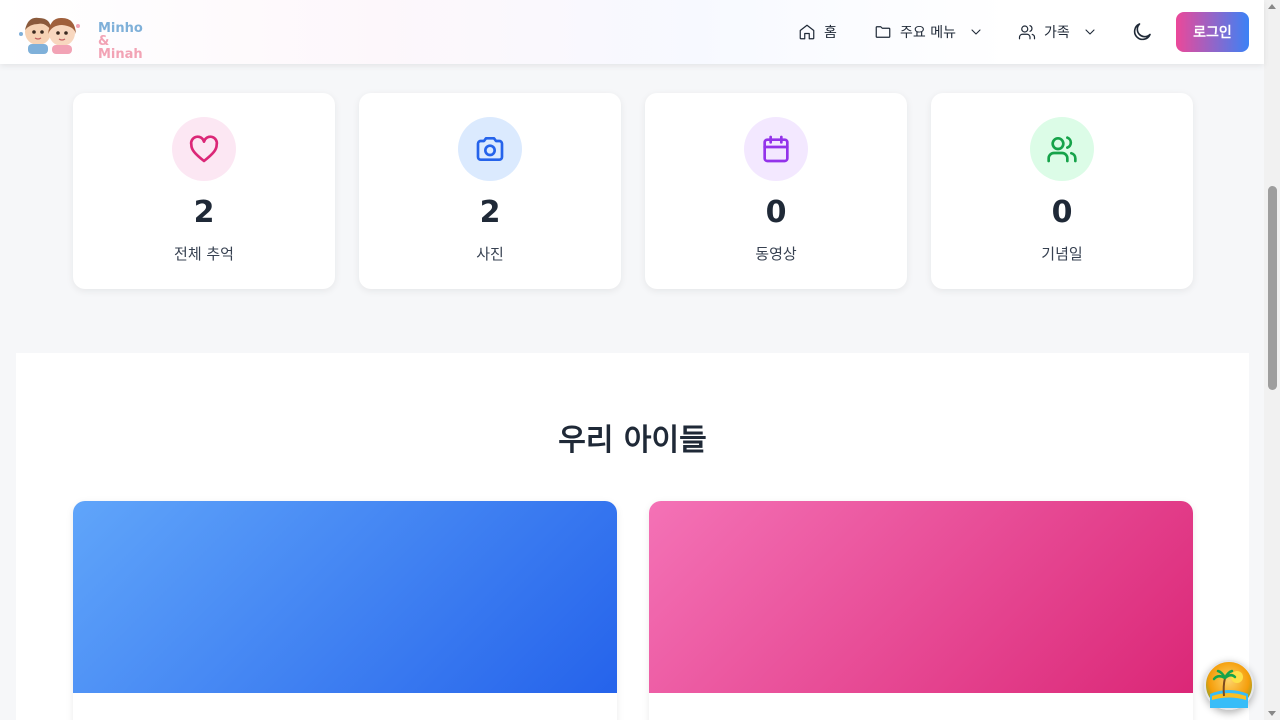 This screenshot has width=1280, height=720. What do you see at coordinates (883, 32) in the screenshot?
I see `folder-icon` at bounding box center [883, 32].